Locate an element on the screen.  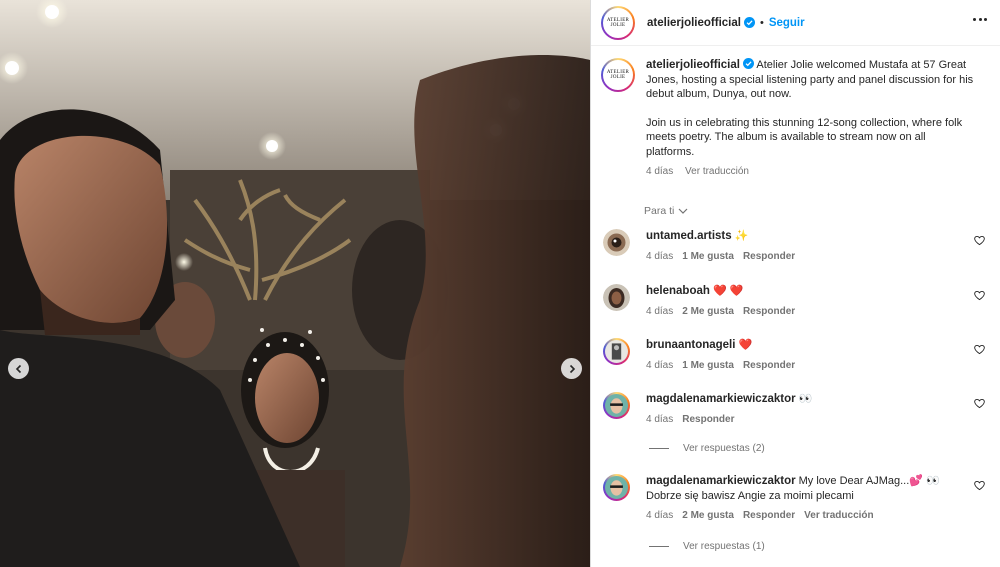
more-options-icon is located at coordinates (980, 20).